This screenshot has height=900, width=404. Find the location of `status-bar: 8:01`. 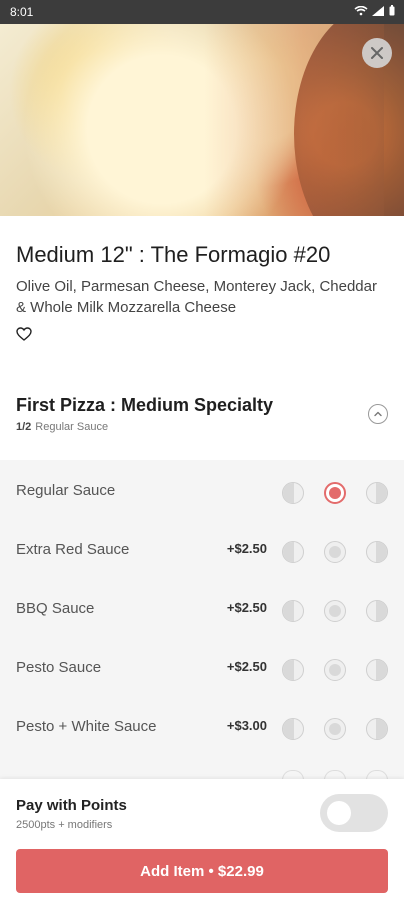

status-bar: 8:01 is located at coordinates (202, 12).